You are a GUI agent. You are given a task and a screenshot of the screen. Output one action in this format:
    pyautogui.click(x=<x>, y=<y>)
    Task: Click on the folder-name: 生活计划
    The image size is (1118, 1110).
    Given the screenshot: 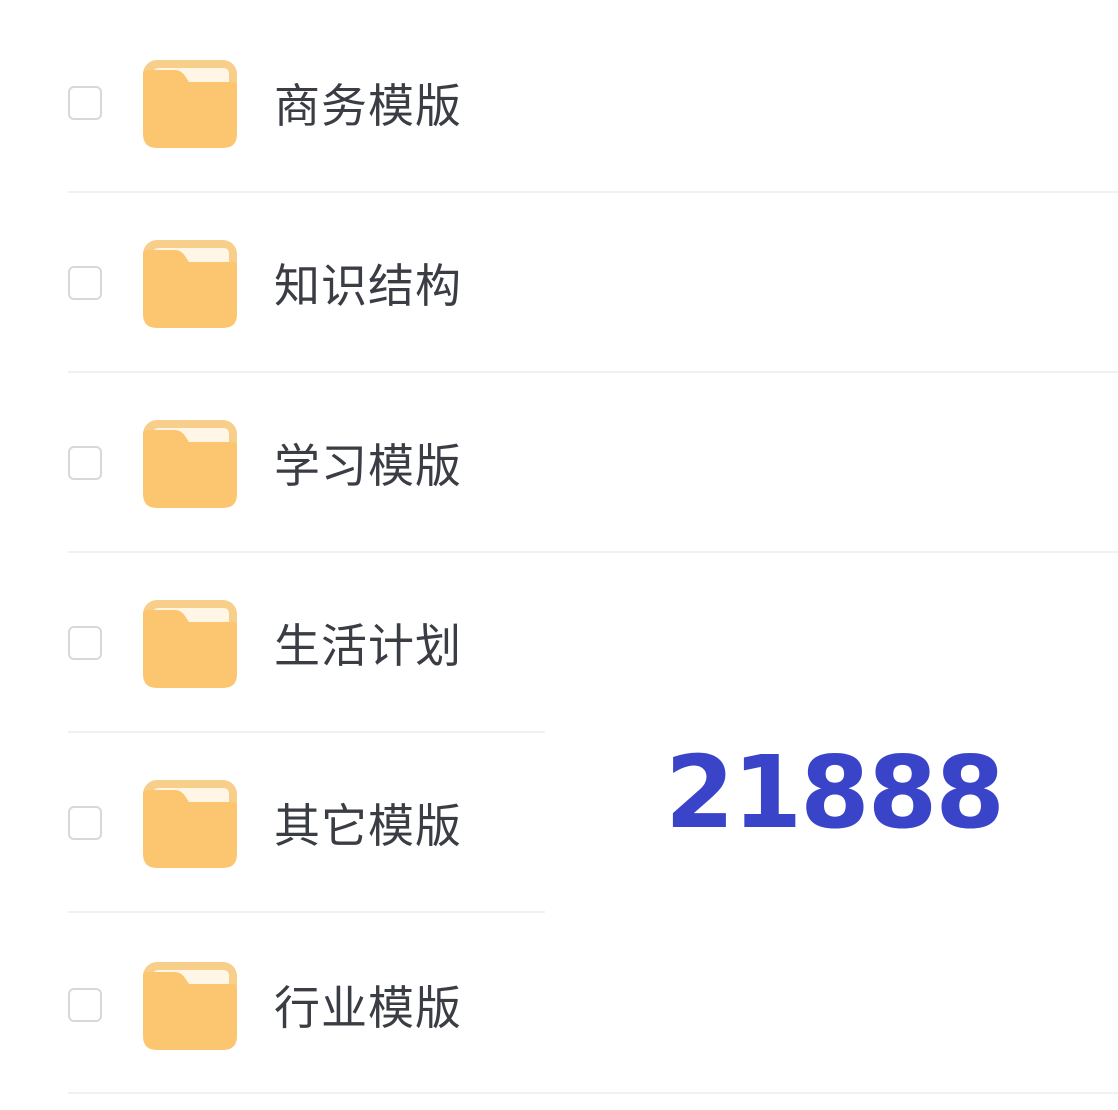 What is the action you would take?
    pyautogui.click(x=368, y=646)
    